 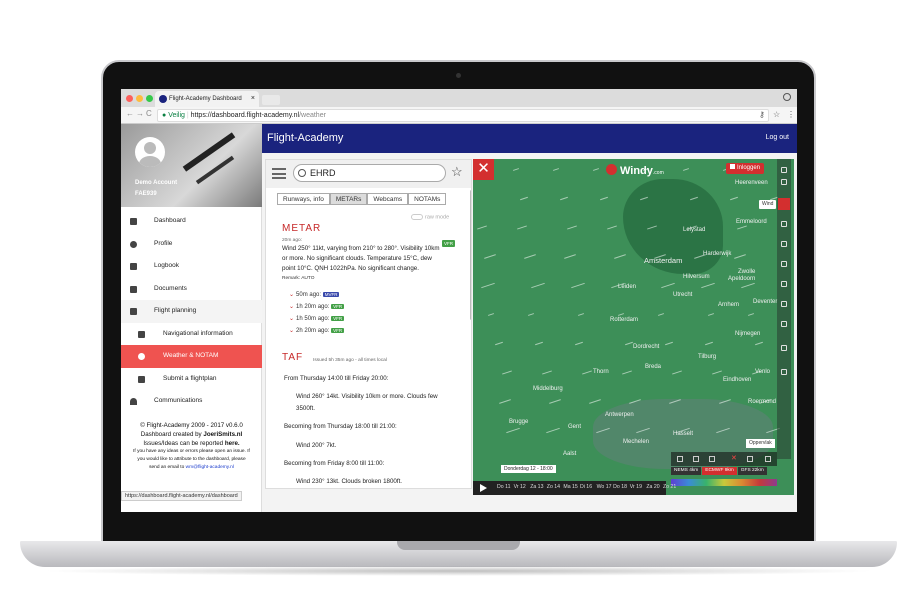 I want to click on timeline-day: Do 18, so click(x=621, y=487).